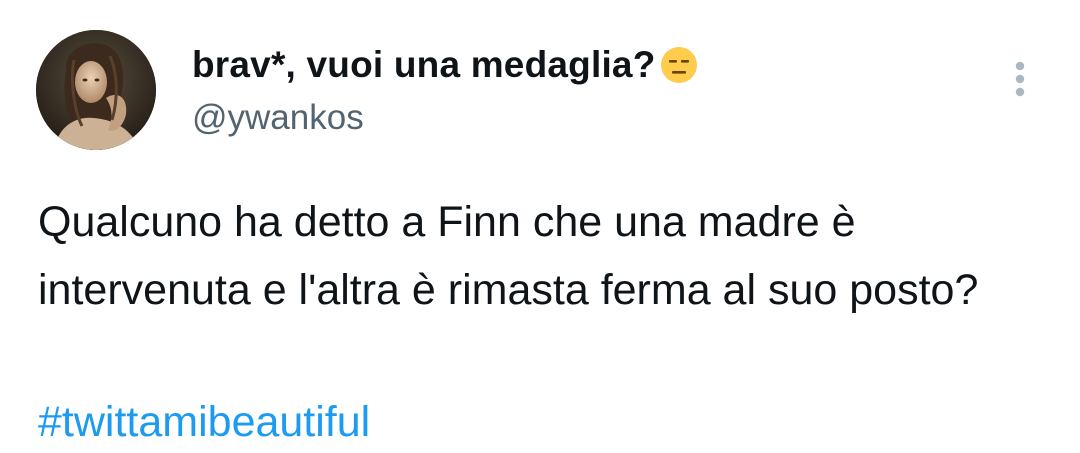 Image resolution: width=1080 pixels, height=453 pixels. I want to click on author-handle: @ywankos, so click(278, 118).